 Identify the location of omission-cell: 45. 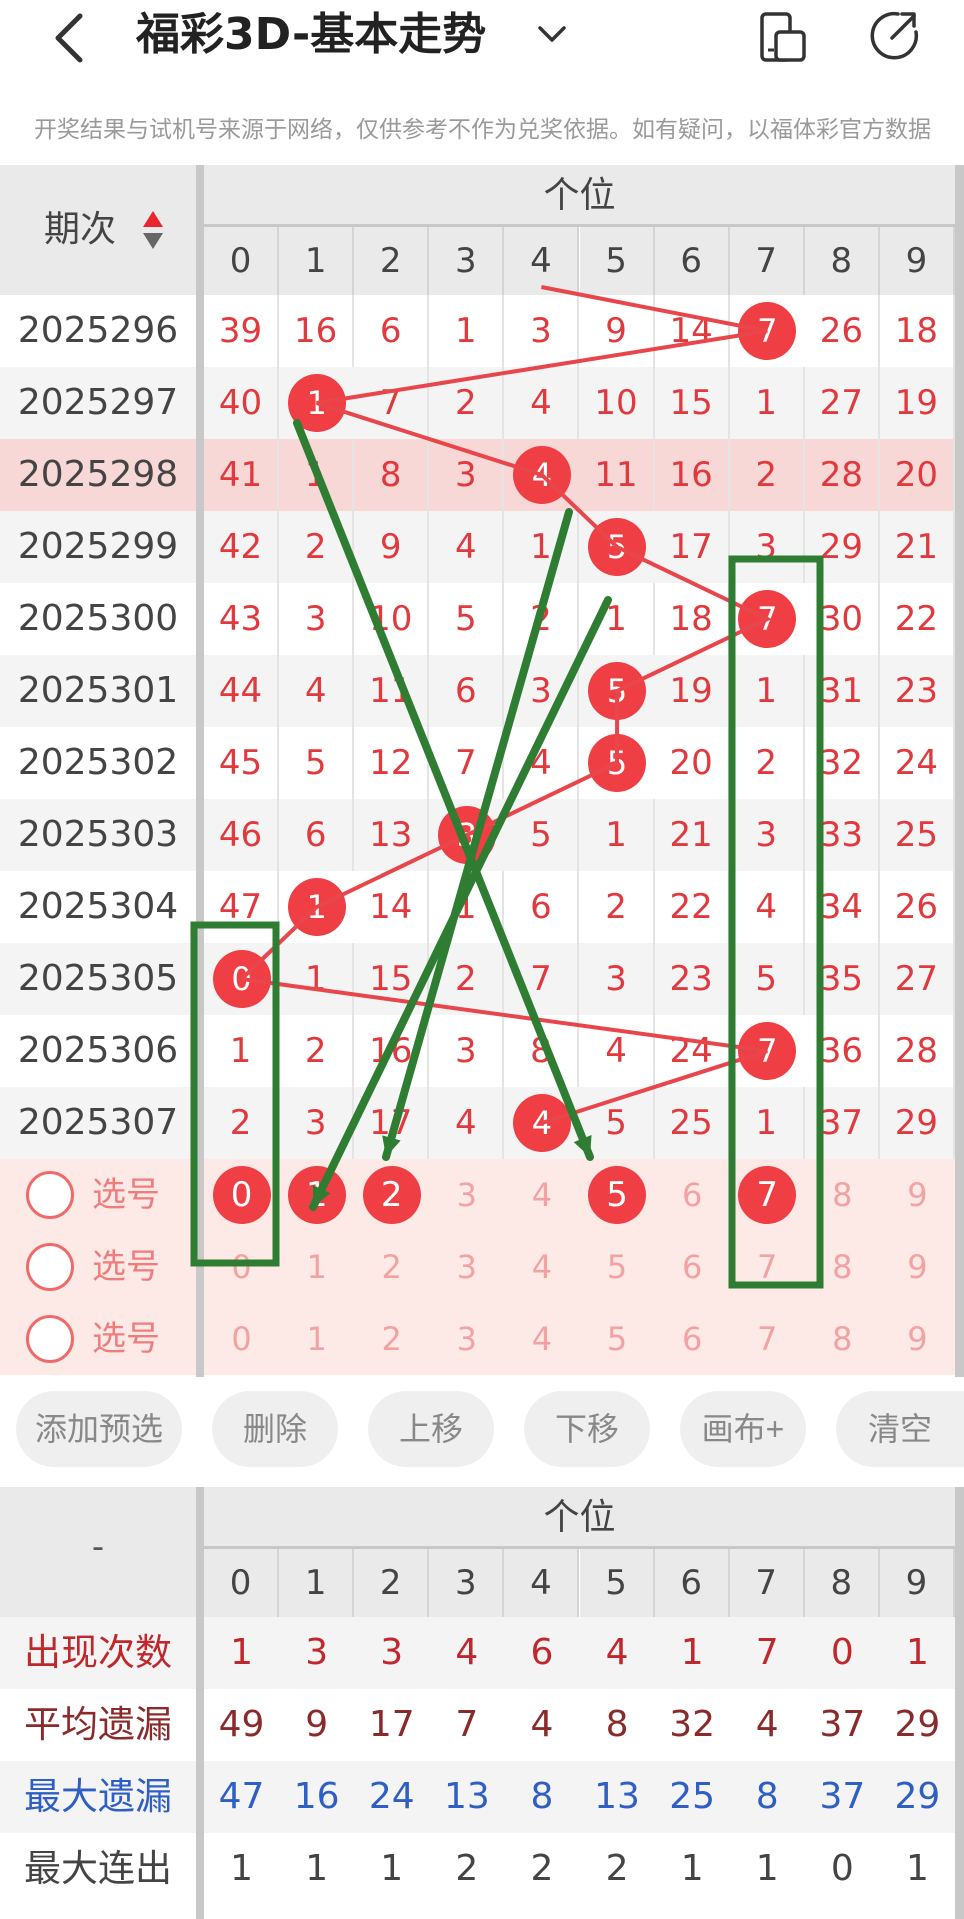
(242, 763).